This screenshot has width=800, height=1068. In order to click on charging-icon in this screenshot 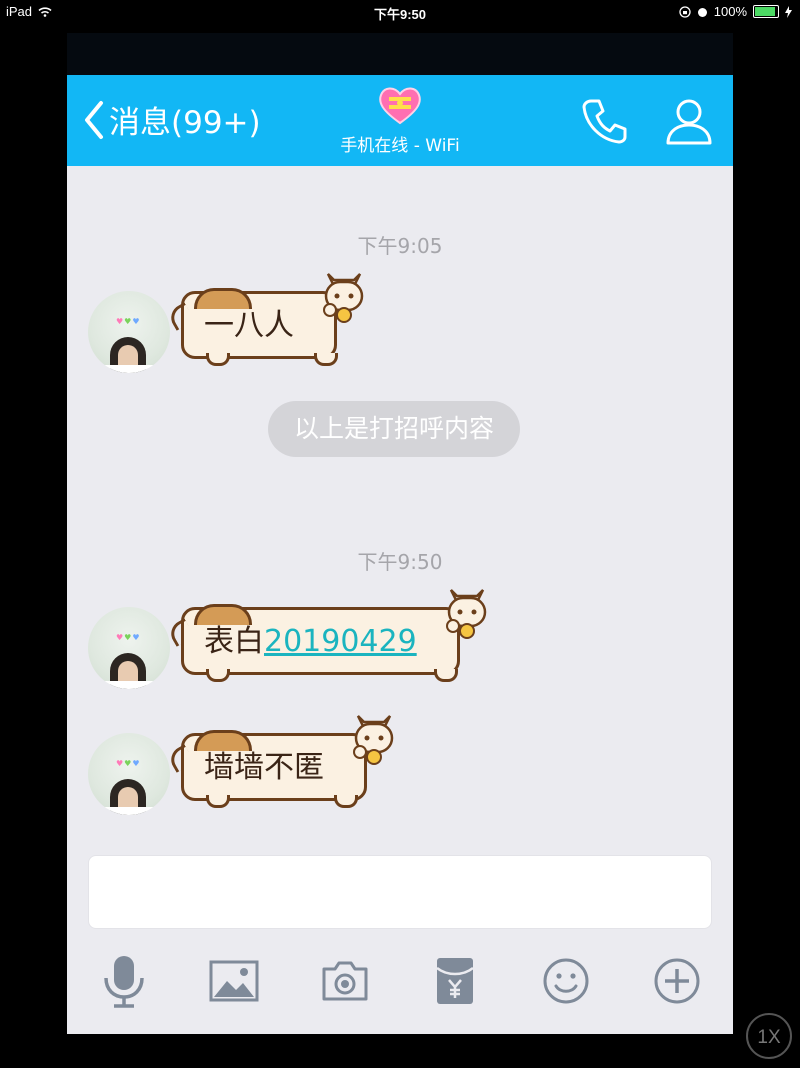, I will do `click(788, 11)`.